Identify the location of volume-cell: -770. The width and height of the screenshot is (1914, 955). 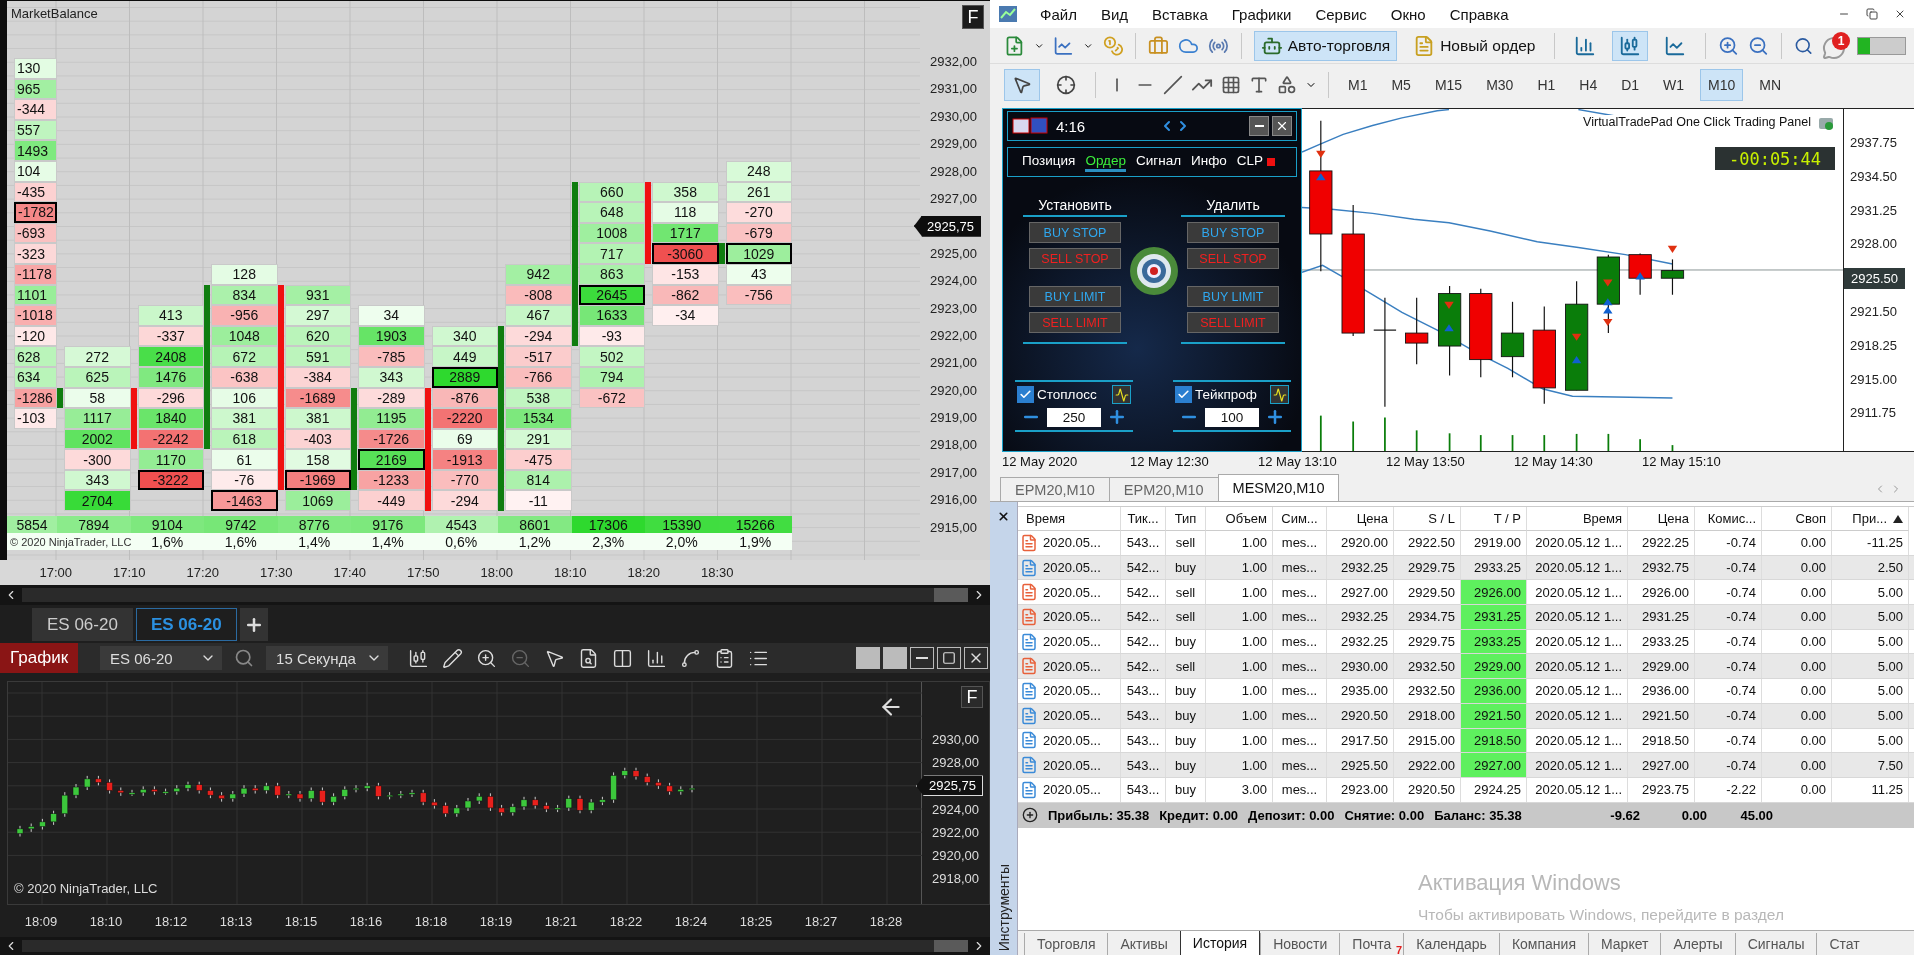
(464, 480).